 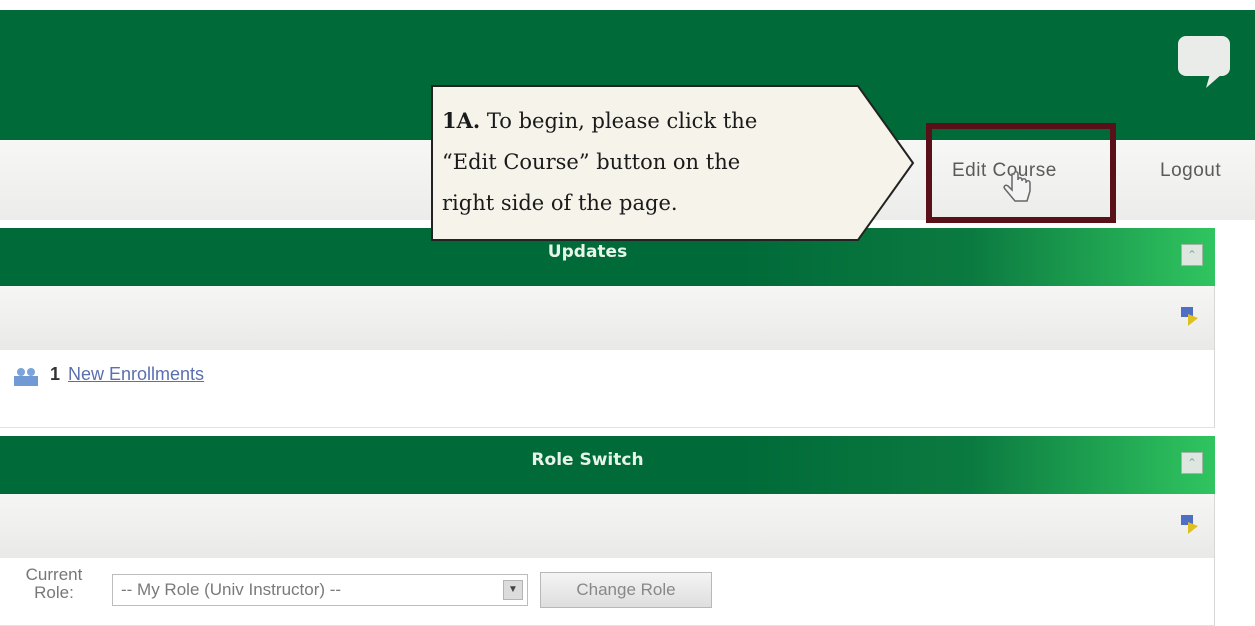 I want to click on callout-line-3: right side of the page., so click(x=560, y=203).